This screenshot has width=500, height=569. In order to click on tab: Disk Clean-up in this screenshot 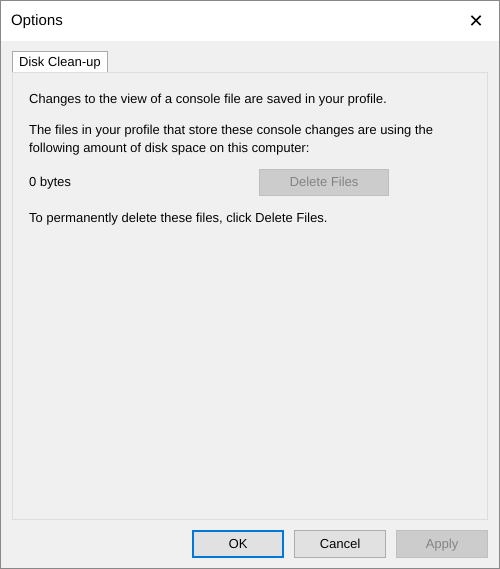, I will do `click(60, 61)`.